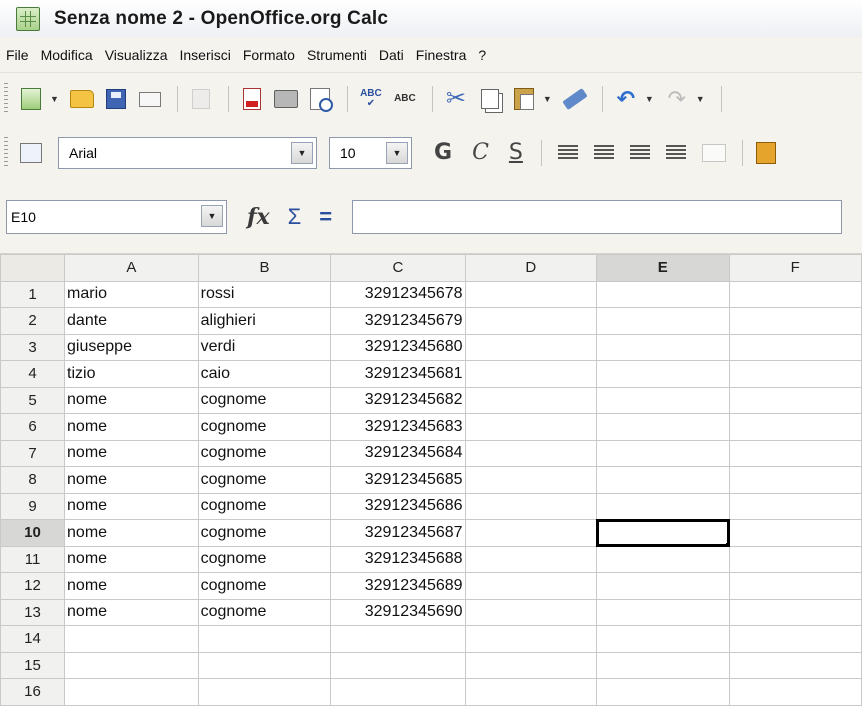 Image resolution: width=862 pixels, height=726 pixels. Describe the element at coordinates (795, 321) in the screenshot. I see `cell-f2` at that location.